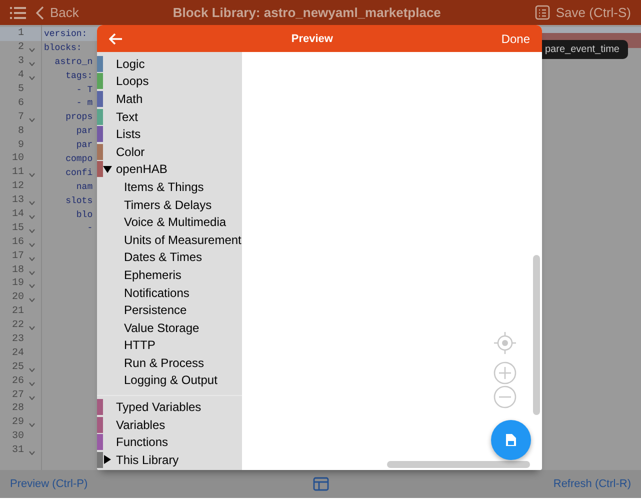 Image resolution: width=641 pixels, height=500 pixels. What do you see at coordinates (40, 13) in the screenshot?
I see `chevron-left-icon` at bounding box center [40, 13].